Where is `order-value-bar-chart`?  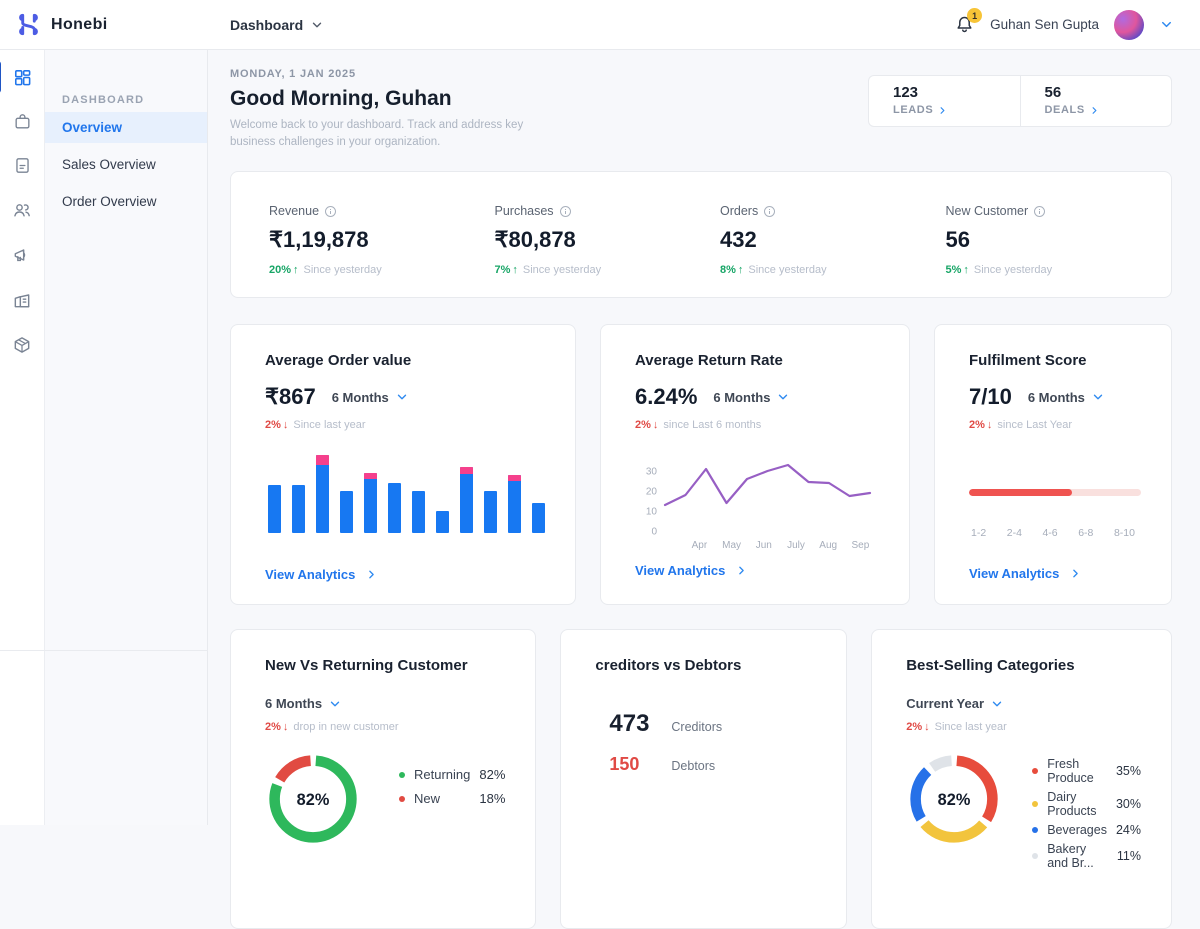
order-value-bar-chart is located at coordinates (405, 493).